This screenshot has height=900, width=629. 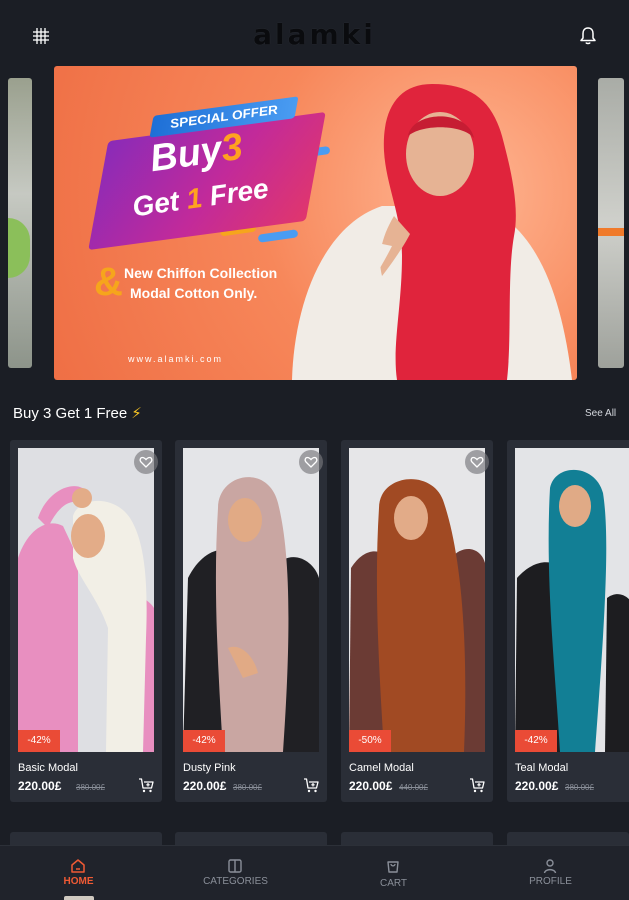 I want to click on app-logo: alamki, so click(x=314, y=34).